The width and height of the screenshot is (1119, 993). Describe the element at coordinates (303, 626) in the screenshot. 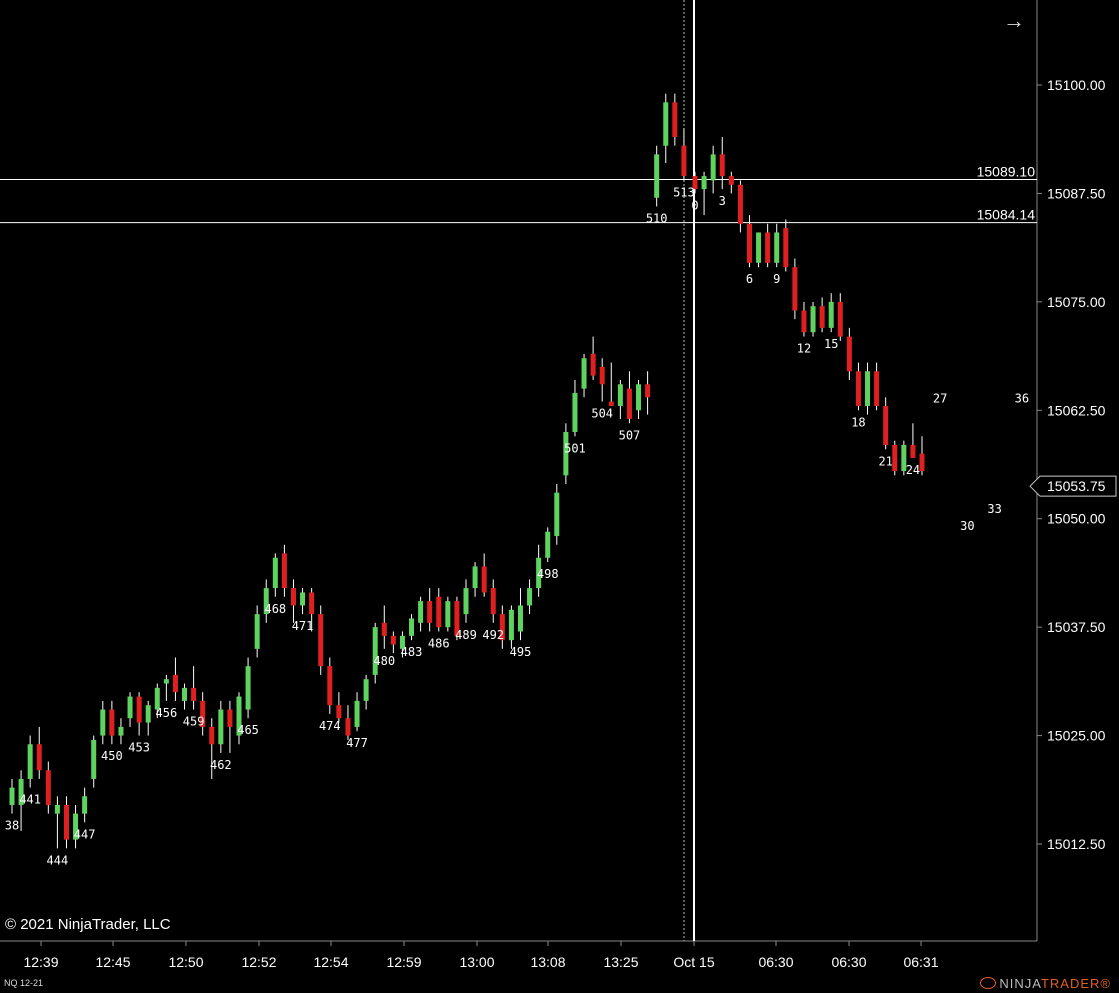

I see `bar-number-label: 471` at that location.